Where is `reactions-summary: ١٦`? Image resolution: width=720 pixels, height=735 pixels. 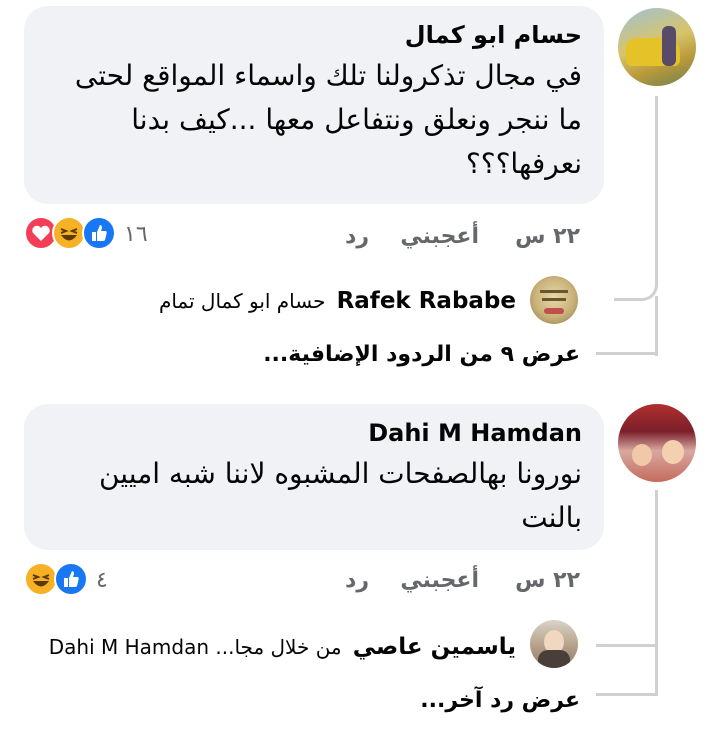
reactions-summary: ١٦ is located at coordinates (89, 234).